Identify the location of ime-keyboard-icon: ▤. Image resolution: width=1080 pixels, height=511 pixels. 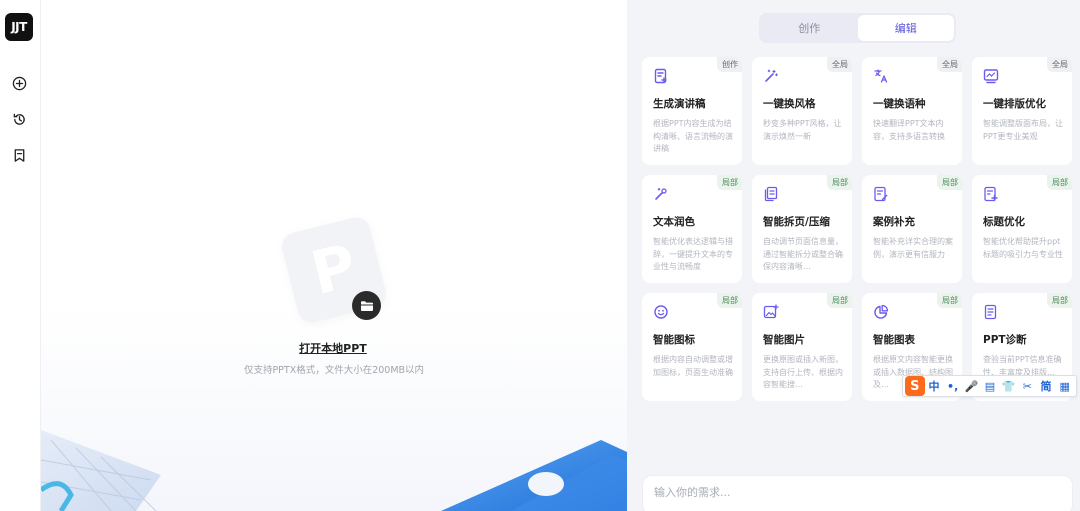
(990, 386).